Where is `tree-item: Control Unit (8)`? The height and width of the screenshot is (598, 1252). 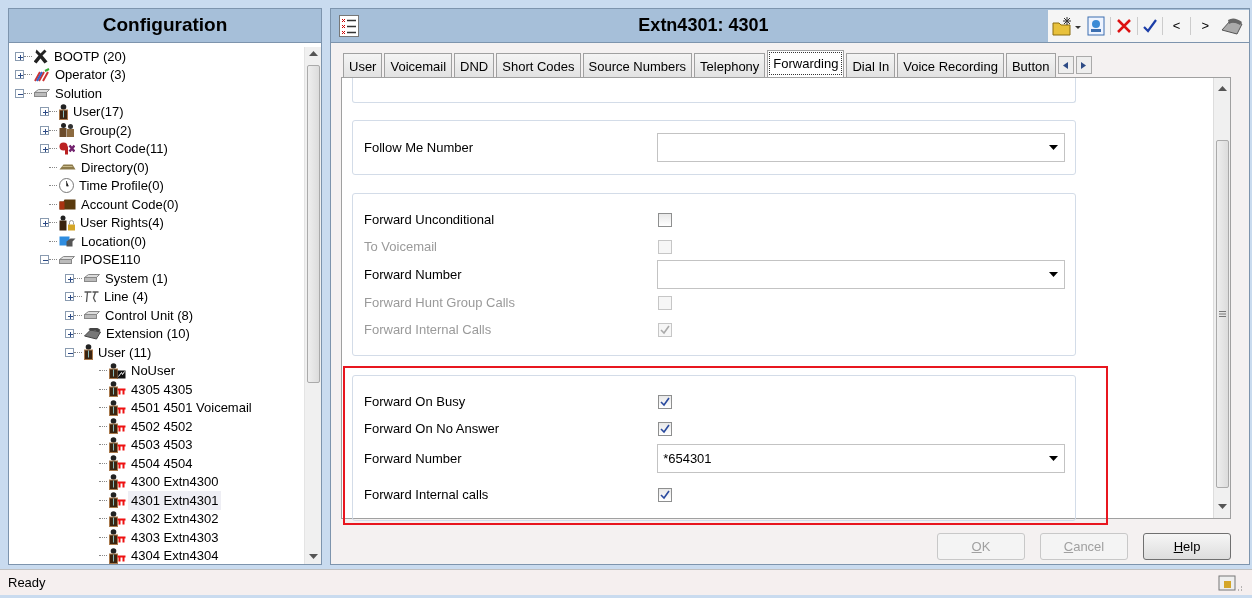
tree-item: Control Unit (8) is located at coordinates (149, 315).